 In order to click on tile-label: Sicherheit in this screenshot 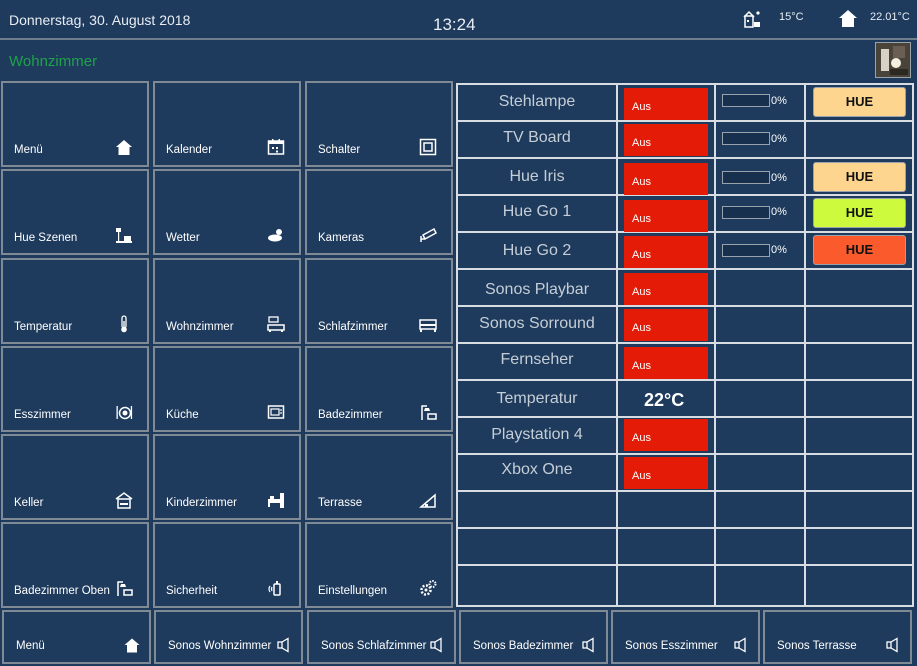, I will do `click(192, 591)`.